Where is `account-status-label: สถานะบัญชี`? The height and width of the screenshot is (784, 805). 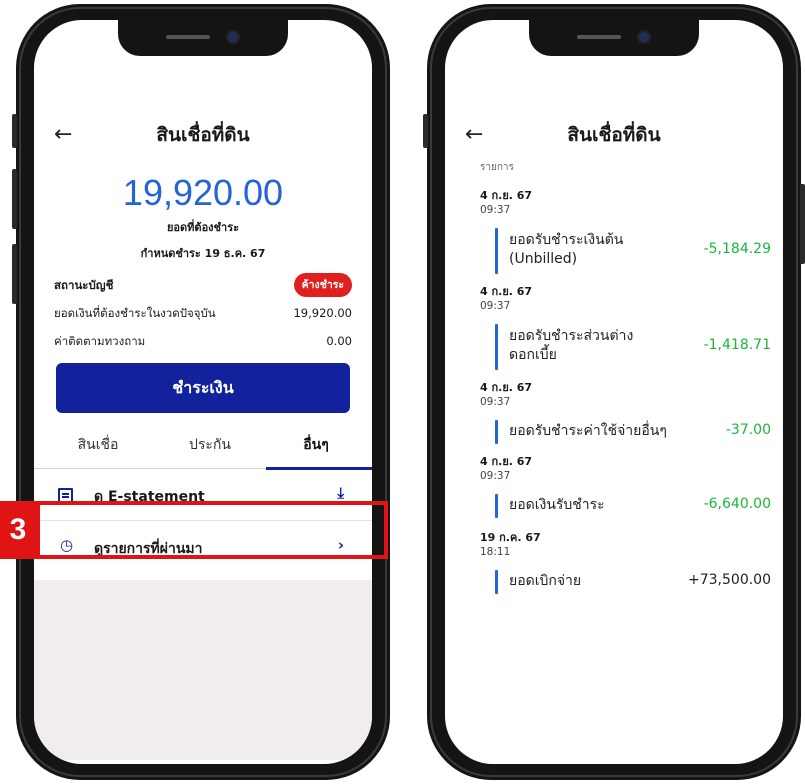
account-status-label: สถานะบัญชี is located at coordinates (84, 285).